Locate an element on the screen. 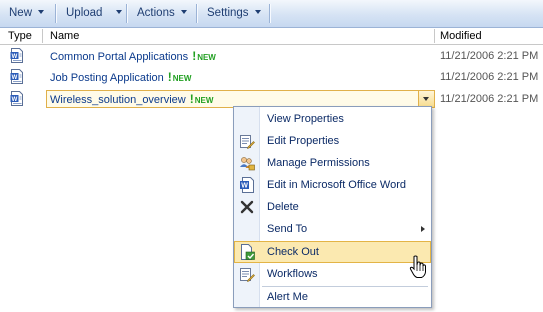  toolbar: New Upload Actions Settings is located at coordinates (271, 14).